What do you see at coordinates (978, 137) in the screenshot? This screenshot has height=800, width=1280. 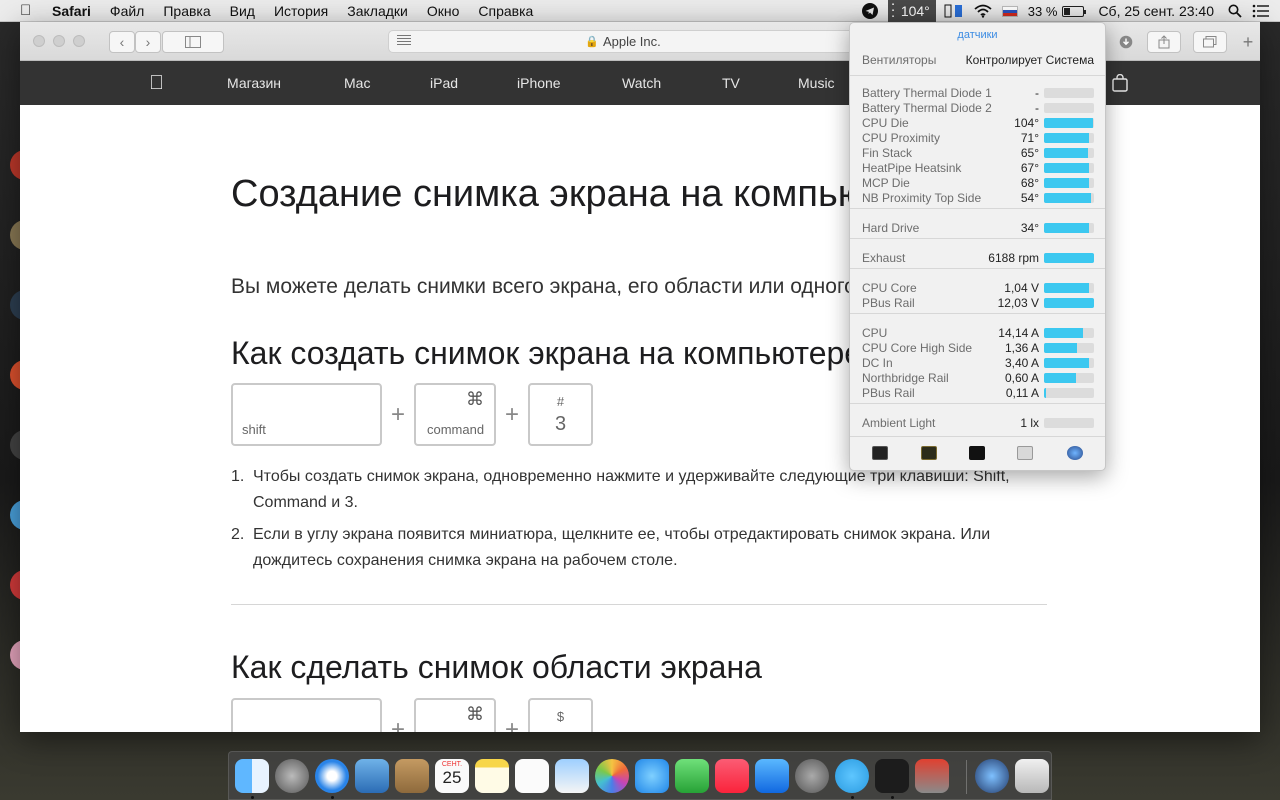 I see `sensor-row: CPU Proximity 71°` at bounding box center [978, 137].